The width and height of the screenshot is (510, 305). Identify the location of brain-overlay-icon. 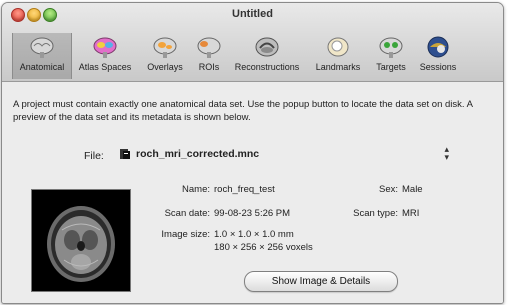
(165, 47).